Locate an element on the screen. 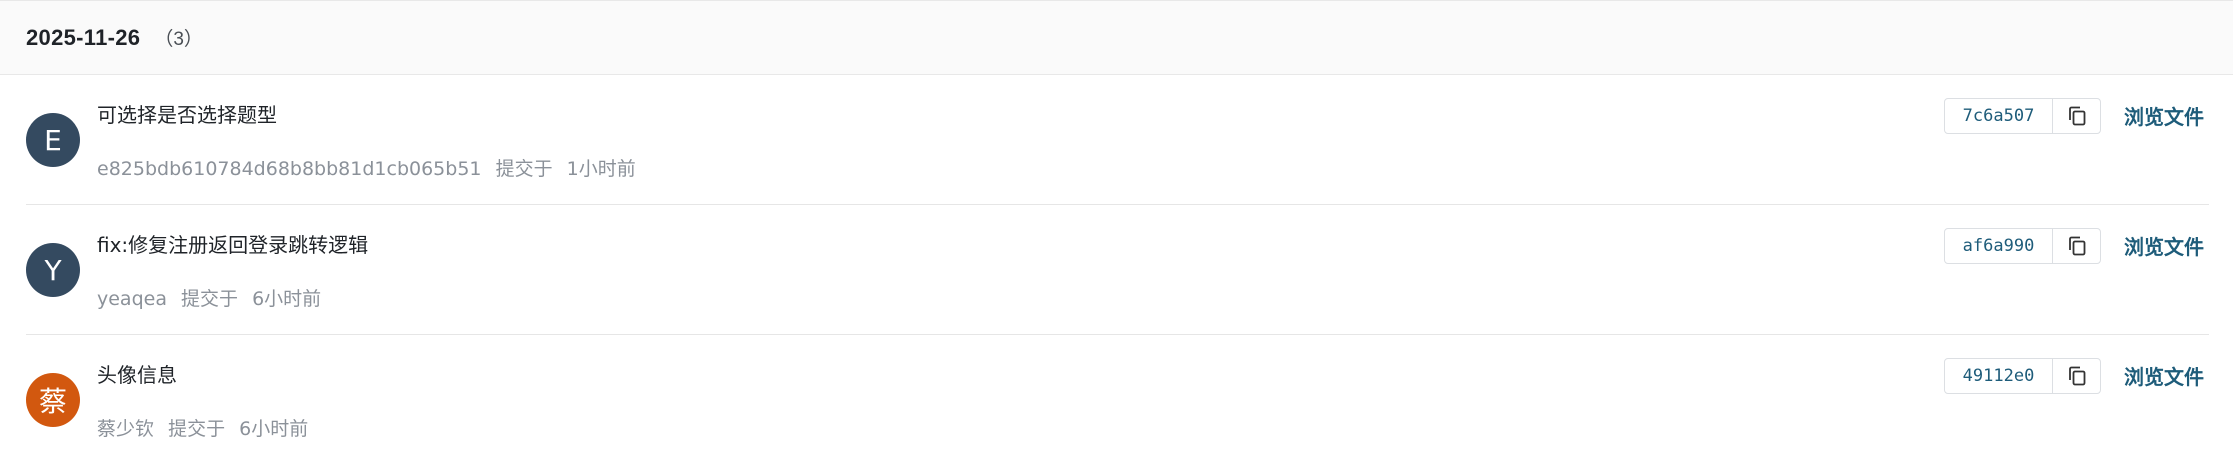 This screenshot has width=2233, height=454. avatar-letter: E is located at coordinates (53, 140).